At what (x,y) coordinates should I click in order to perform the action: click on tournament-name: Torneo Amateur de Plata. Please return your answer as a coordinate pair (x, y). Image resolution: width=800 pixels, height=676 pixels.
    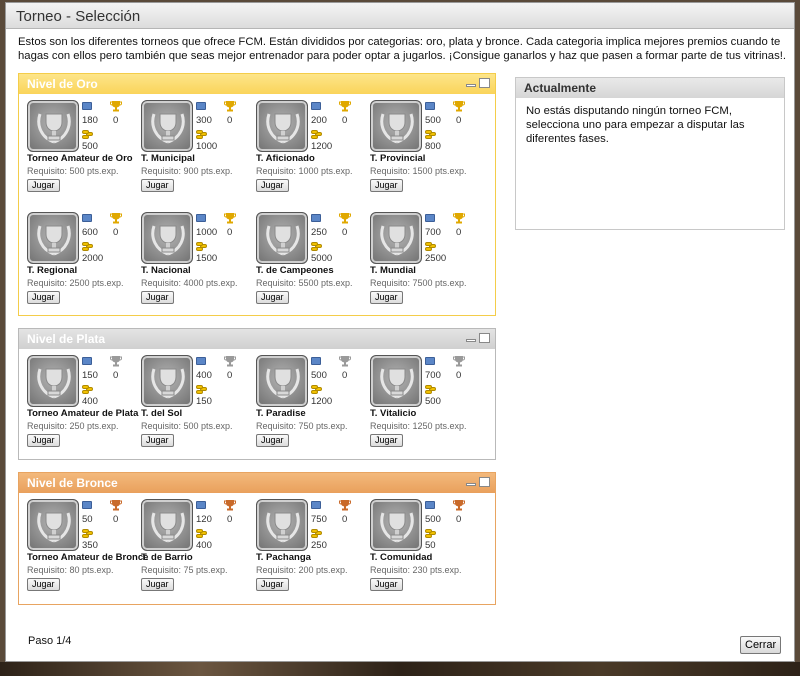
    Looking at the image, I should click on (83, 413).